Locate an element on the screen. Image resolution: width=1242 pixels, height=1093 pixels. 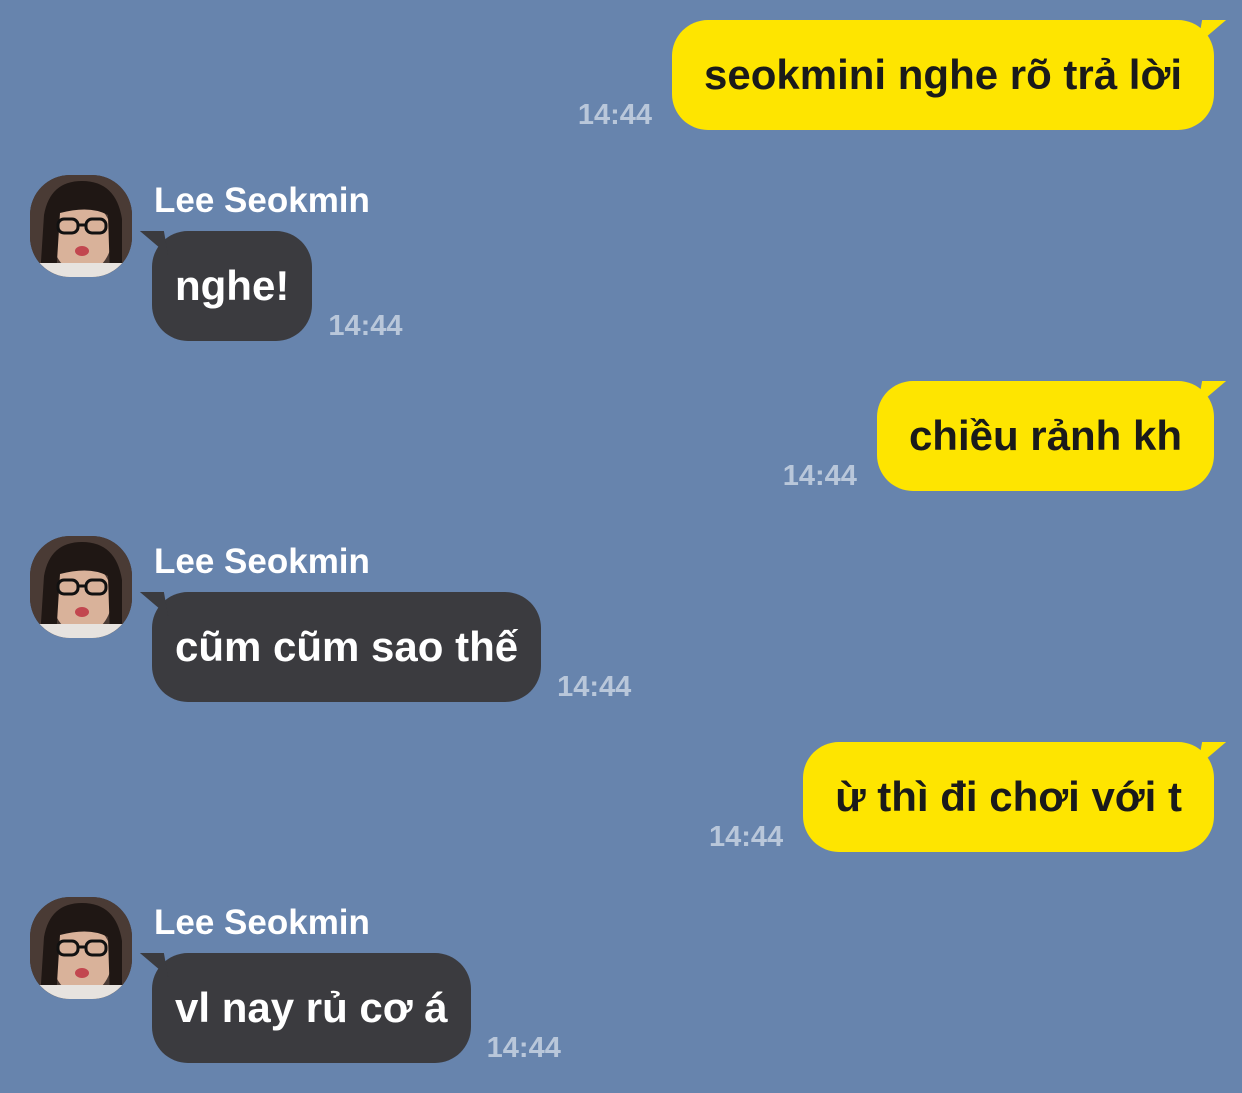
message-incoming: Lee Seokmin vl nay rủ cơ á 14:44 is located at coordinates (580, 982).